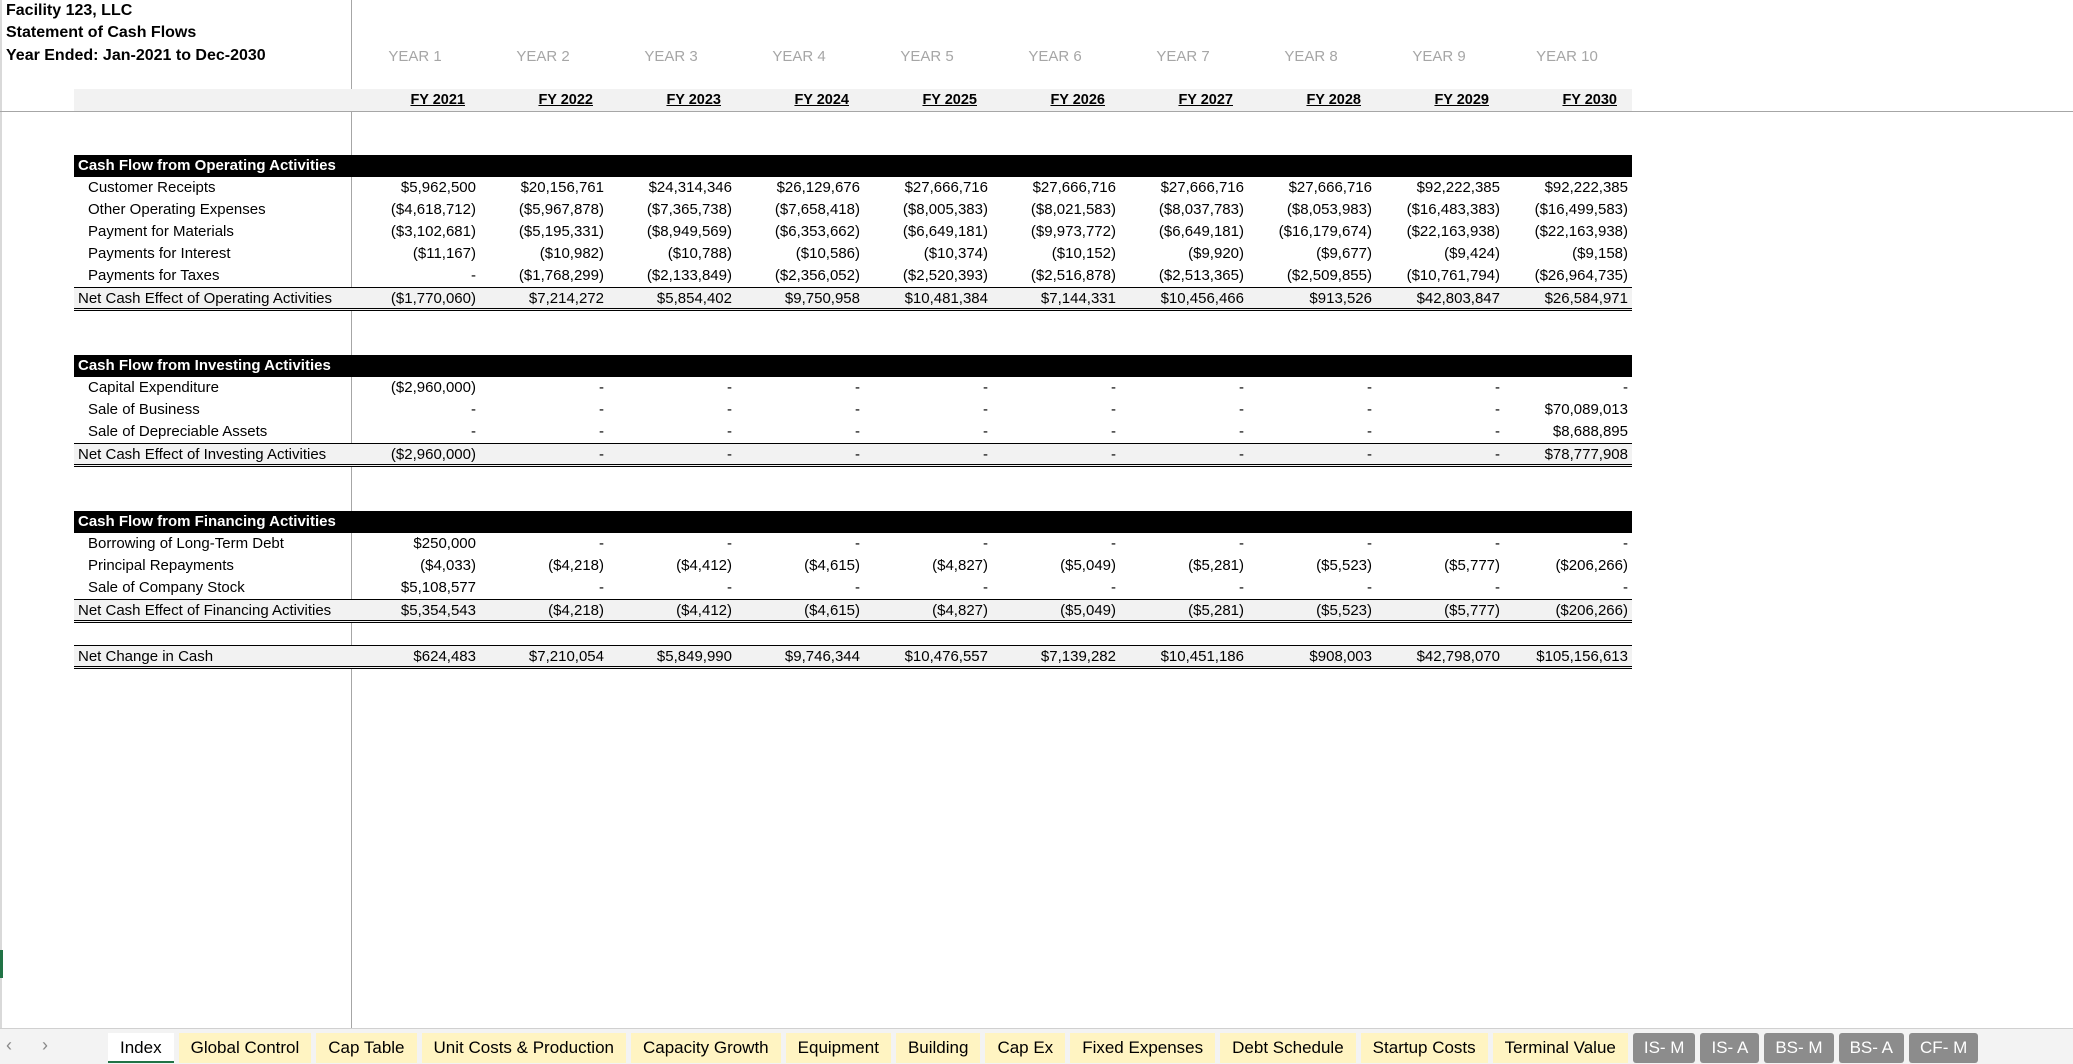  I want to click on total-value-cell: $7,144,331, so click(1055, 299).